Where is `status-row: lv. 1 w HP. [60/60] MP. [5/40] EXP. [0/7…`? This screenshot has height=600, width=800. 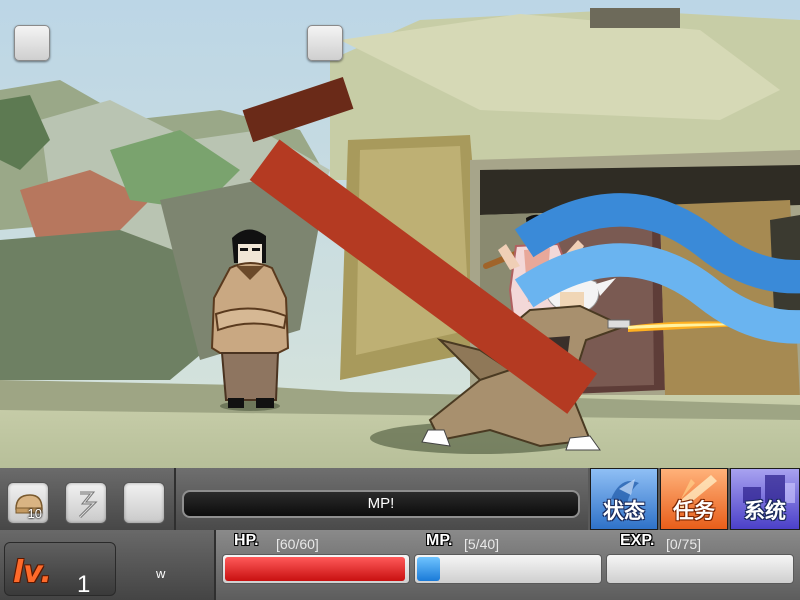 status-row: lv. 1 w HP. [60/60] MP. [5/40] EXP. [0/7… is located at coordinates (400, 565).